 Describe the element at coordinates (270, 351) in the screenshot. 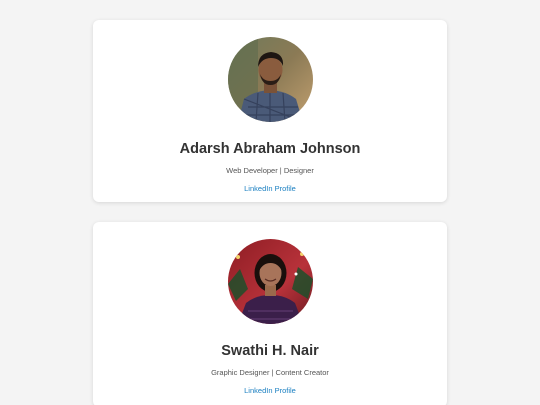

I see `profile-name: Swathi H. Nair` at that location.